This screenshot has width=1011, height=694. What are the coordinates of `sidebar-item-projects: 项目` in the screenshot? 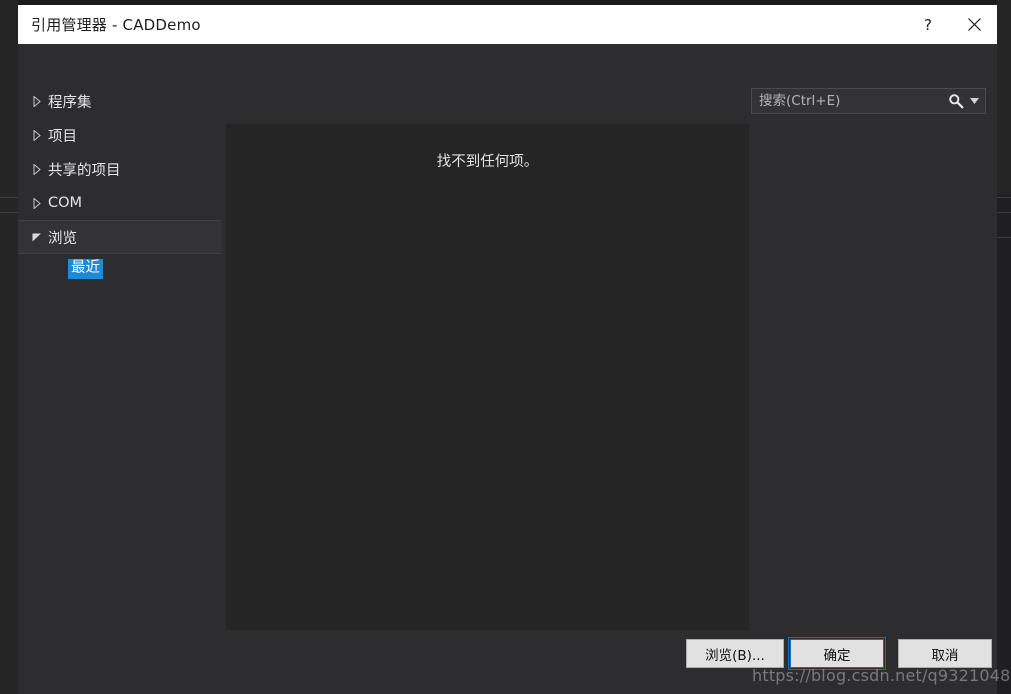 It's located at (119, 135).